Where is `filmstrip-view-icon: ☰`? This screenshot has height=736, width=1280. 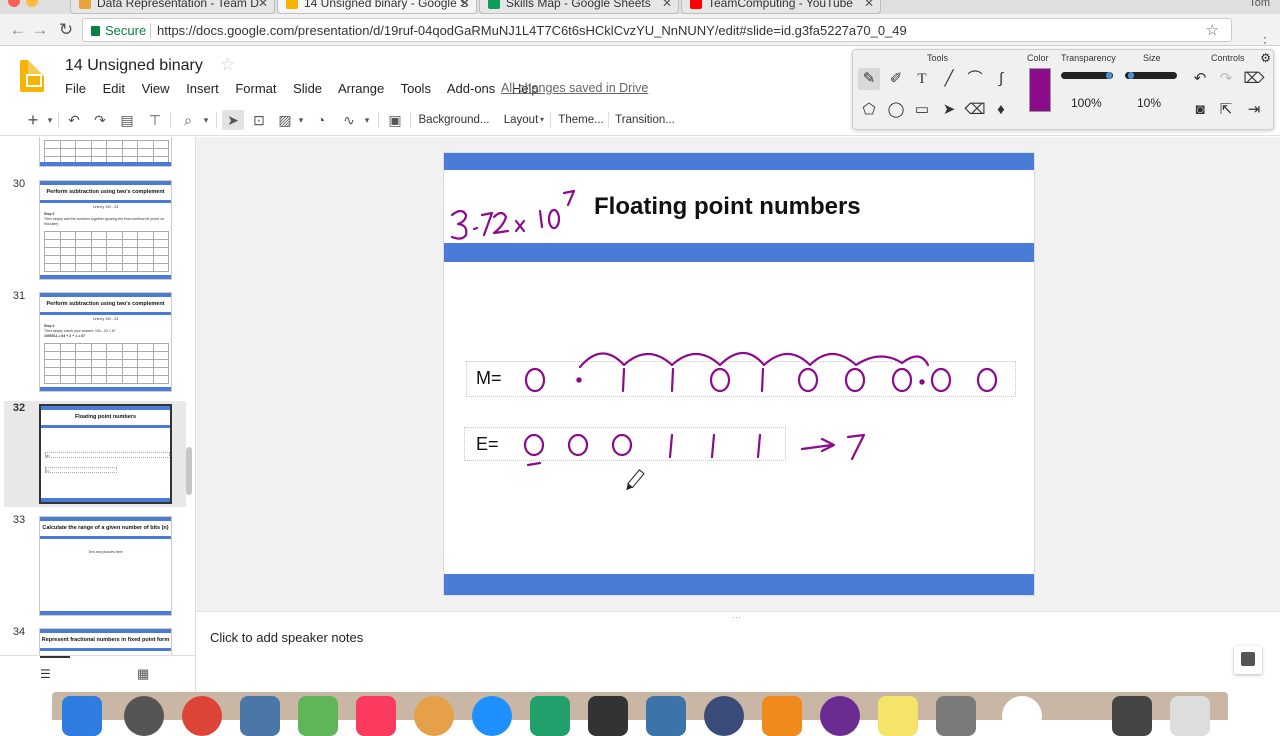
filmstrip-view-icon: ☰ is located at coordinates (45, 674).